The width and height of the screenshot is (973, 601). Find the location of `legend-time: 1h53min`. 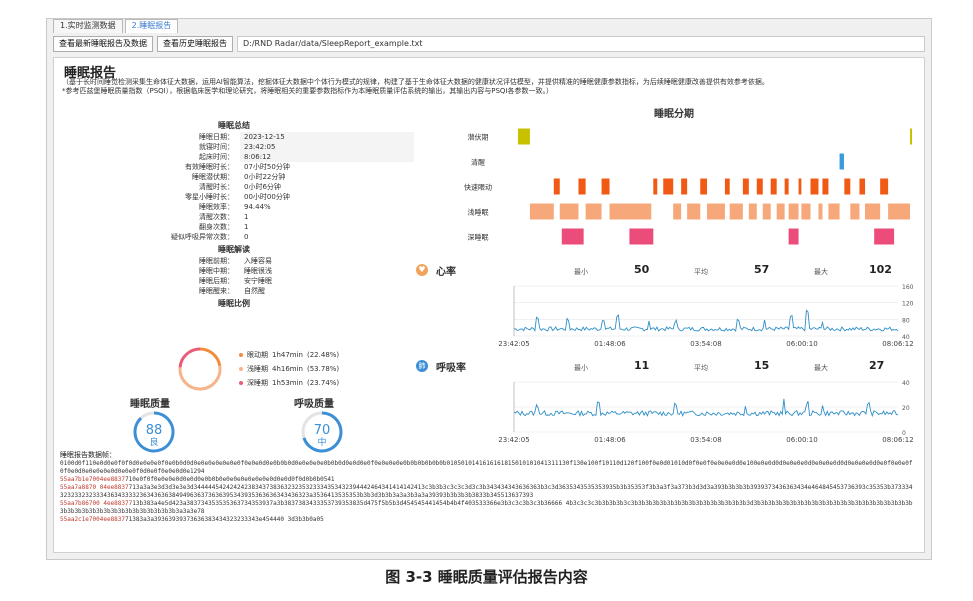

legend-time: 1h53min is located at coordinates (287, 383).